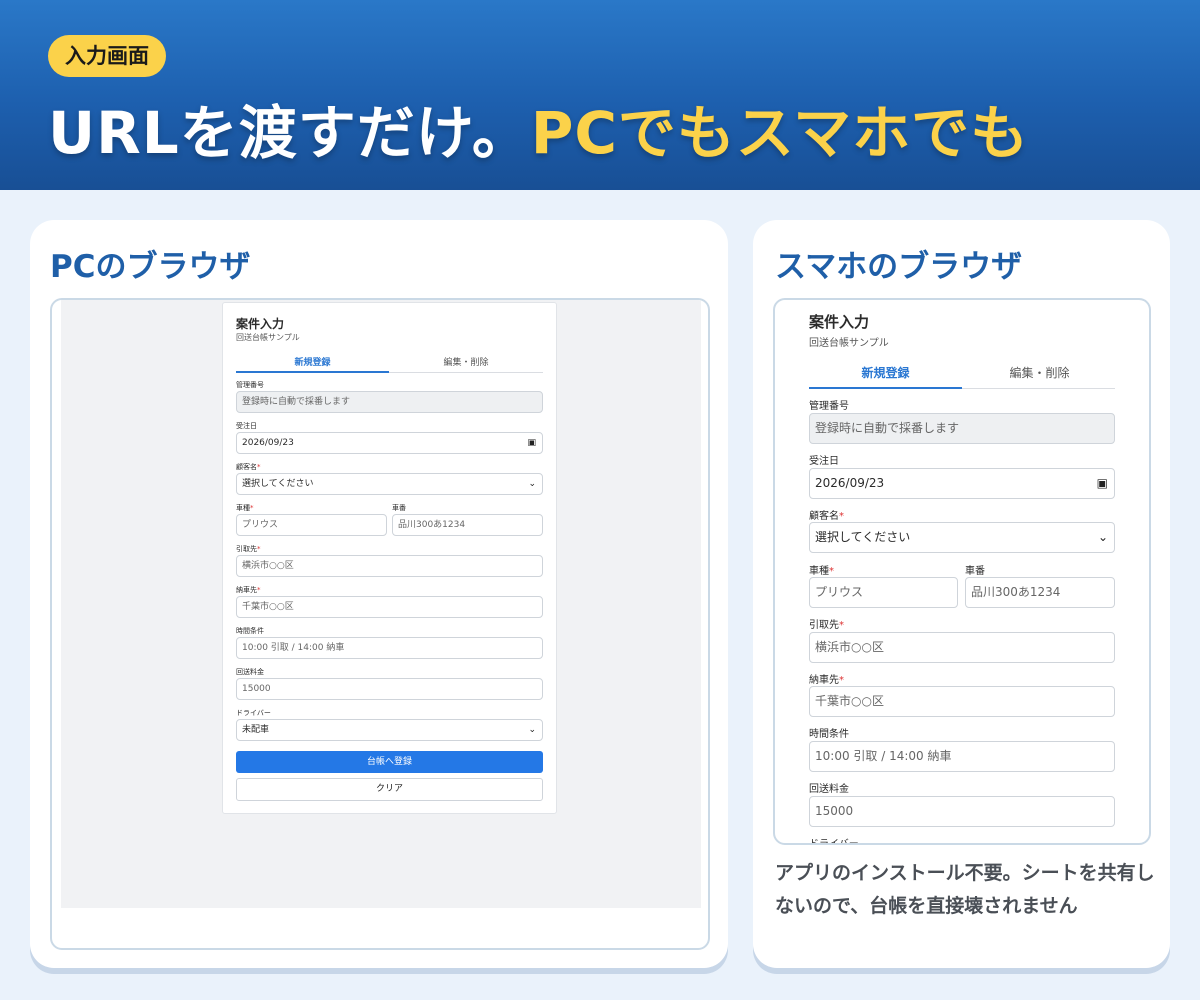 Image resolution: width=1200 pixels, height=1000 pixels. I want to click on driver-value: 未配車, so click(256, 730).